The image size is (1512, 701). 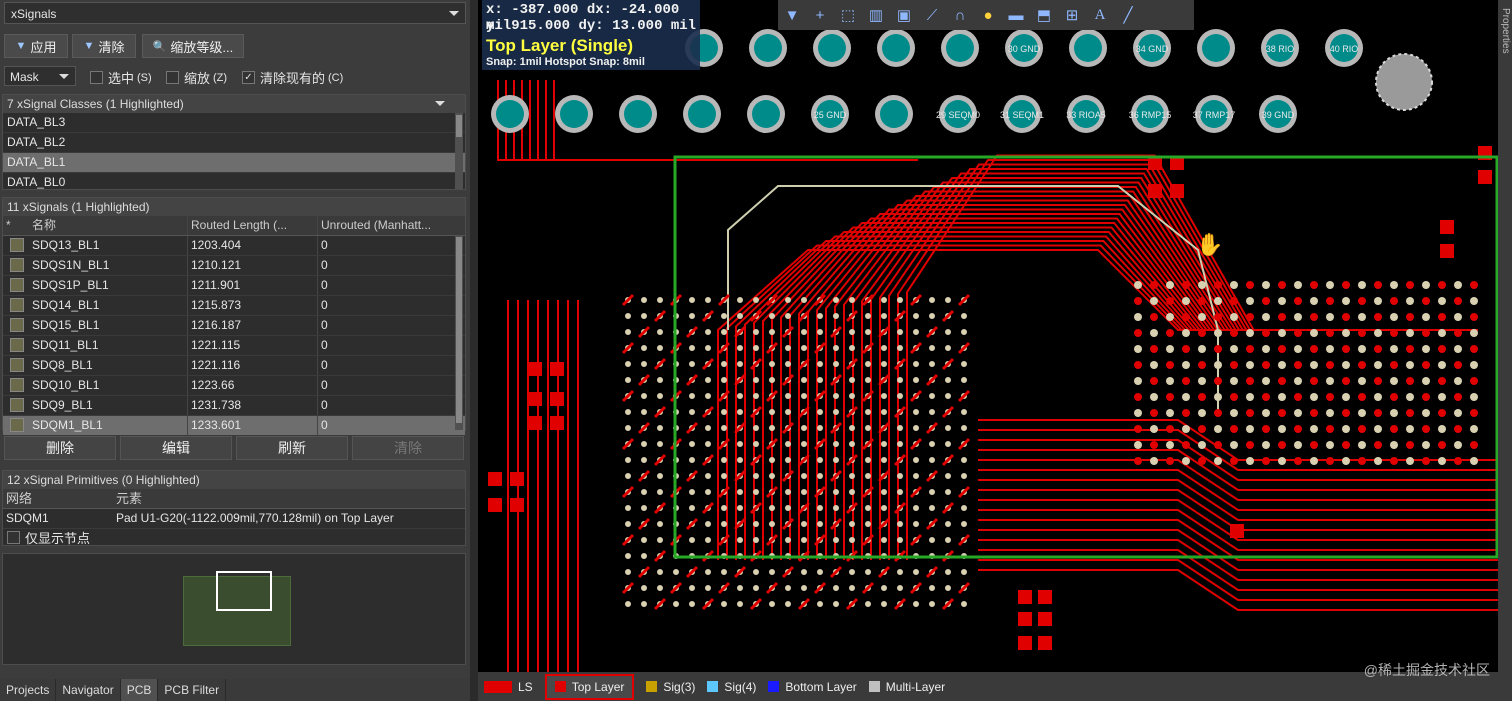 I want to click on polygon-icon: ⬒, so click(x=1044, y=15).